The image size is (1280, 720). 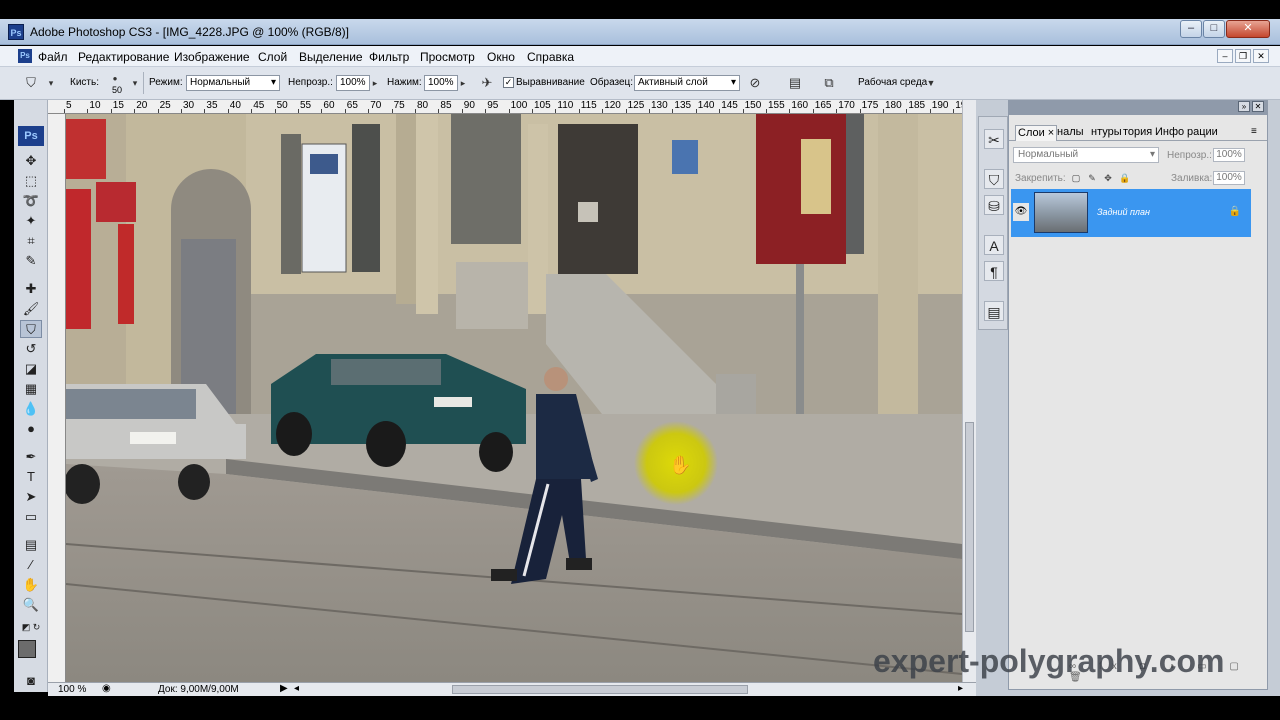 What do you see at coordinates (1070, 133) in the screenshot?
I see `tab-channels: налы` at bounding box center [1070, 133].